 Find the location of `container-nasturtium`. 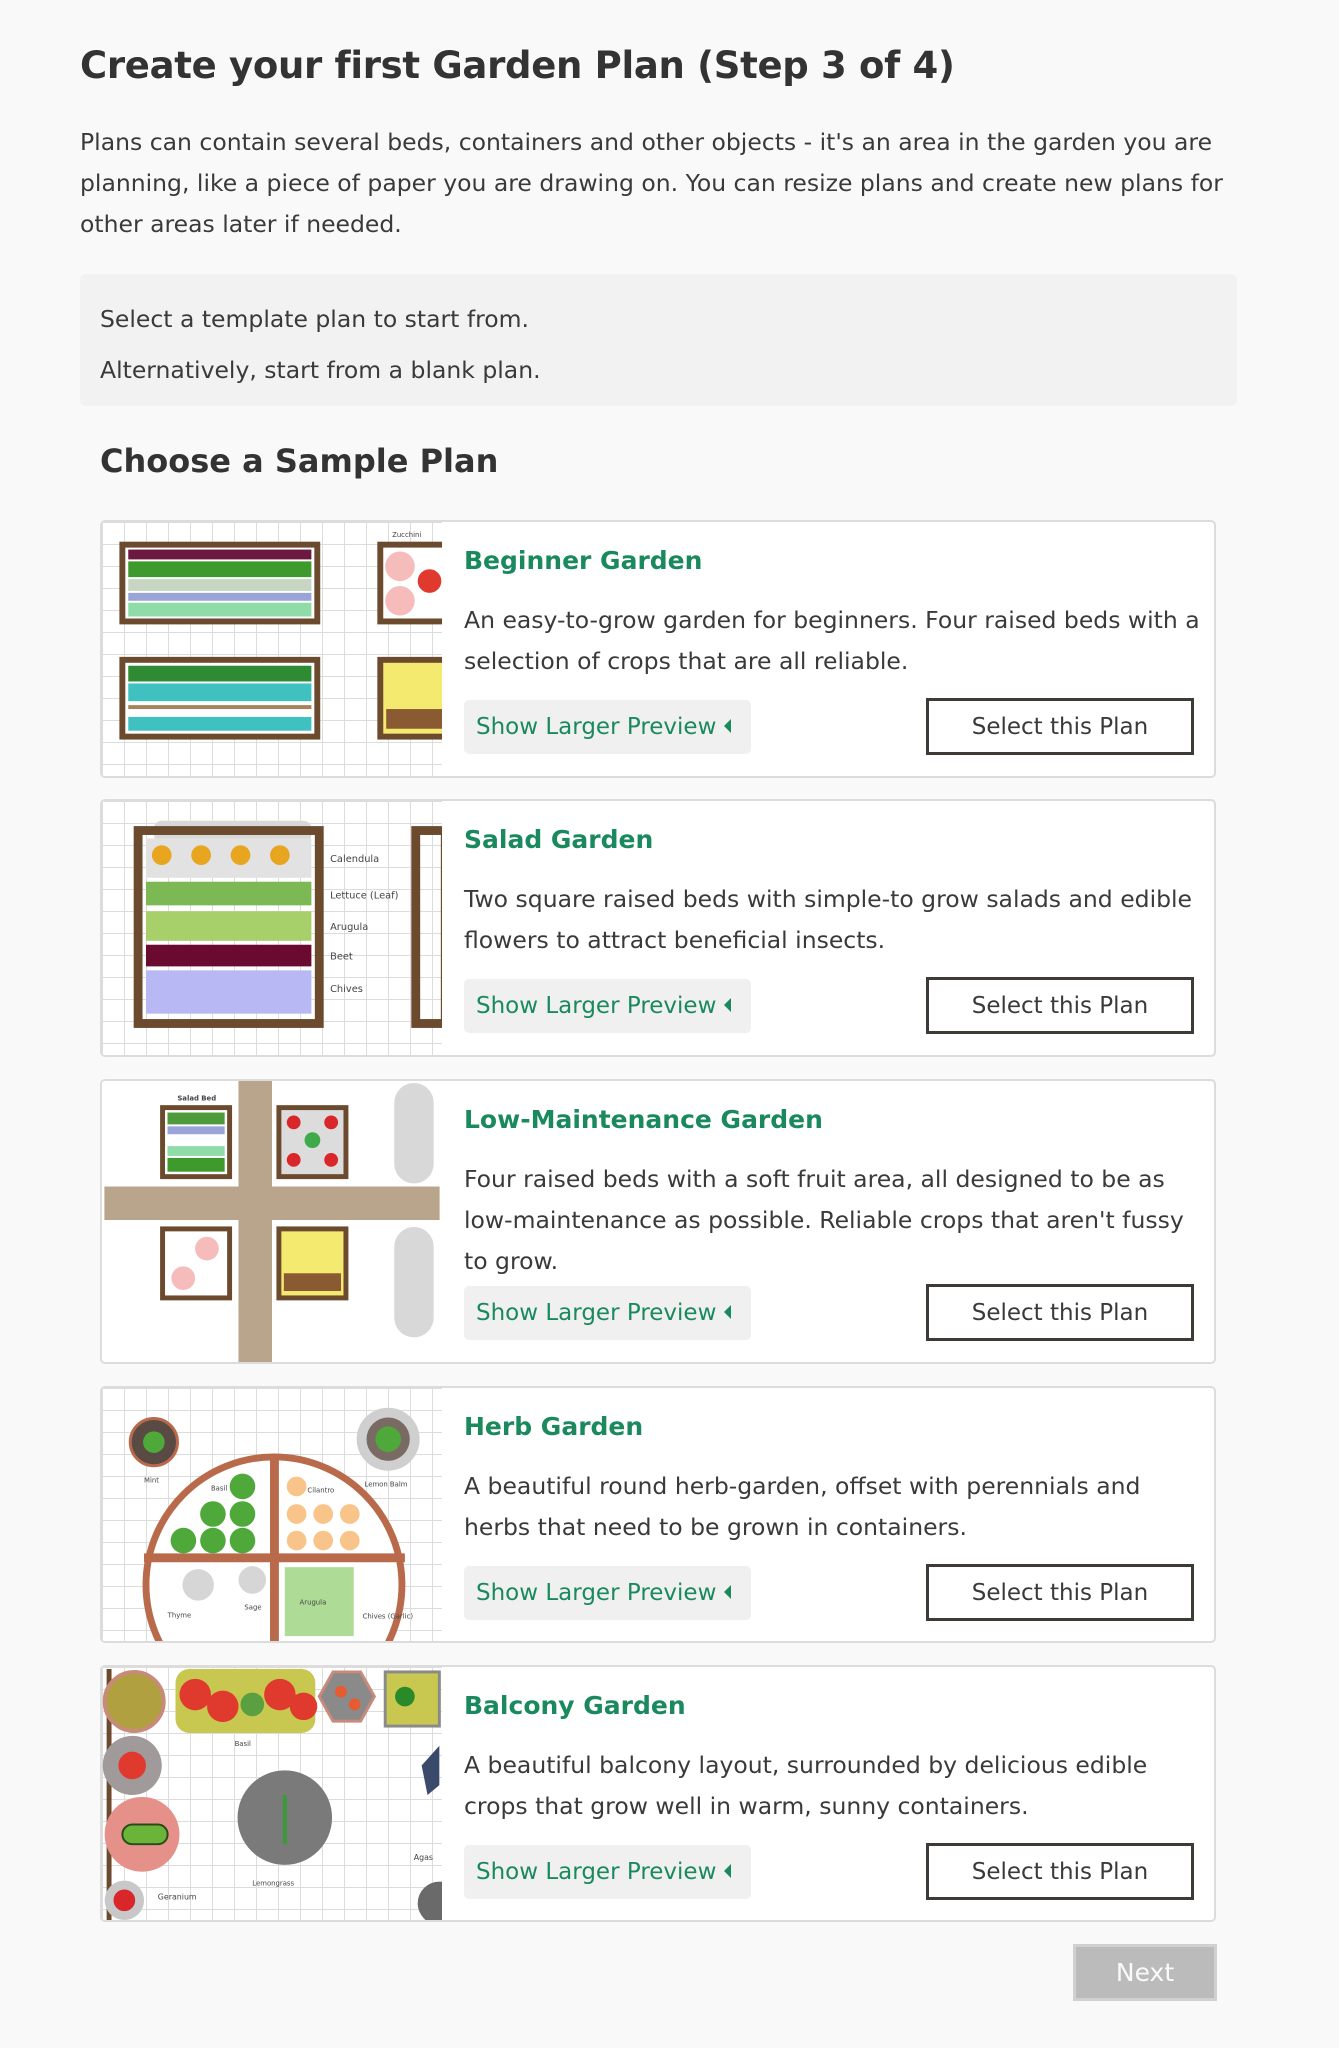

container-nasturtium is located at coordinates (347, 1696).